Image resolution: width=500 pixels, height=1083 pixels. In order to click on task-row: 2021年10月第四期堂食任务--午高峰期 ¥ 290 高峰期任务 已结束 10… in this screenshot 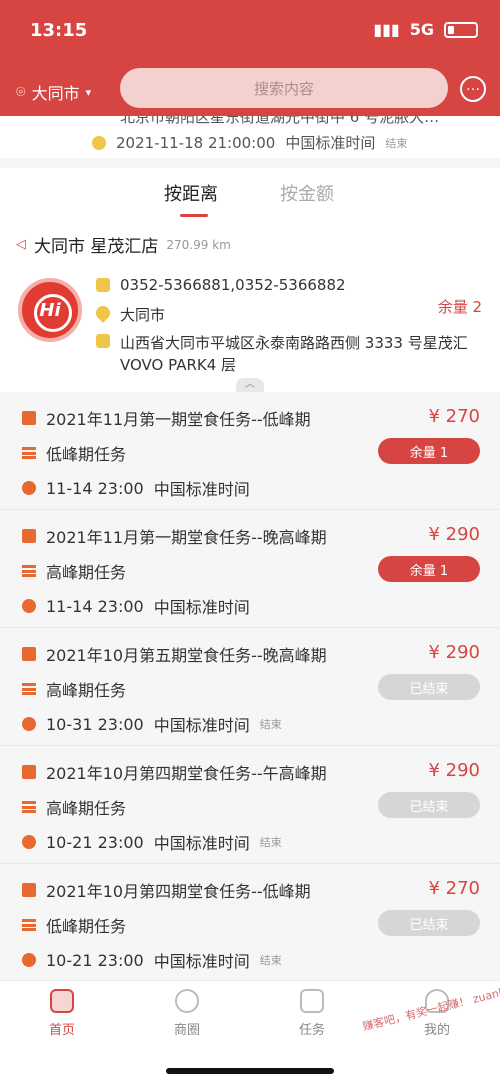, I will do `click(250, 805)`.